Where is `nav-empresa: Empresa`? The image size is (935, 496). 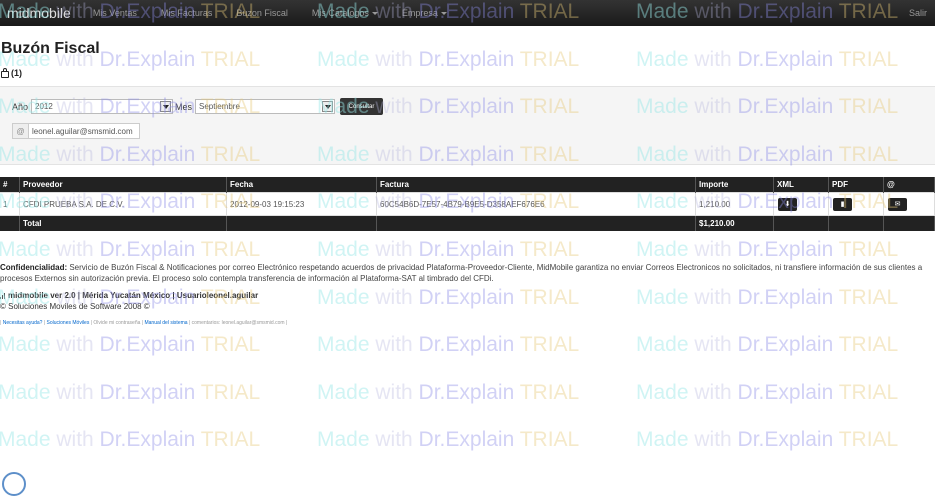
nav-empresa: Empresa is located at coordinates (424, 13).